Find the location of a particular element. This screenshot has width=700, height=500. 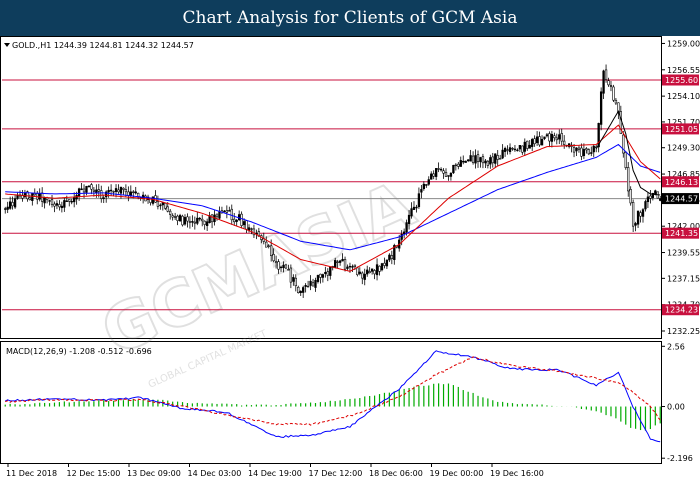

price-tick-label: 1239.55 is located at coordinates (683, 253).